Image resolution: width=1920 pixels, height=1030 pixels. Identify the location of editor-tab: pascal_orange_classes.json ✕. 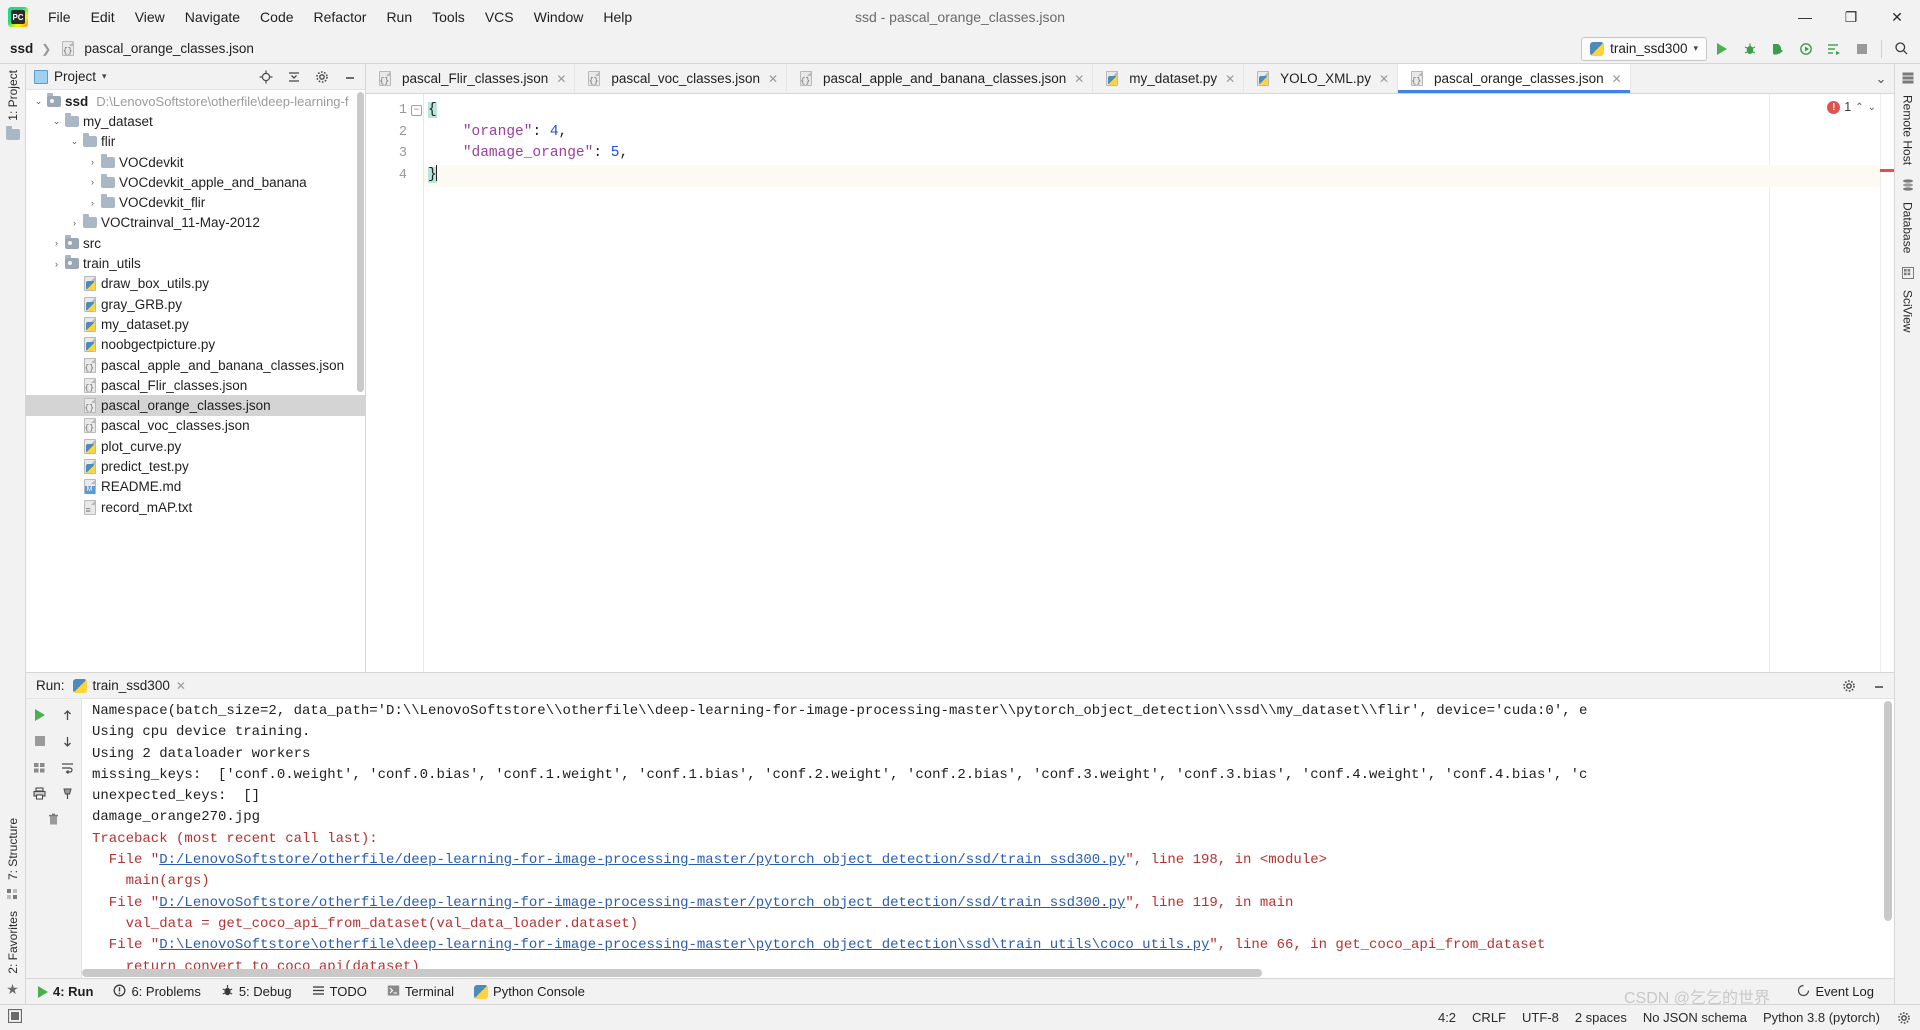
(1514, 78).